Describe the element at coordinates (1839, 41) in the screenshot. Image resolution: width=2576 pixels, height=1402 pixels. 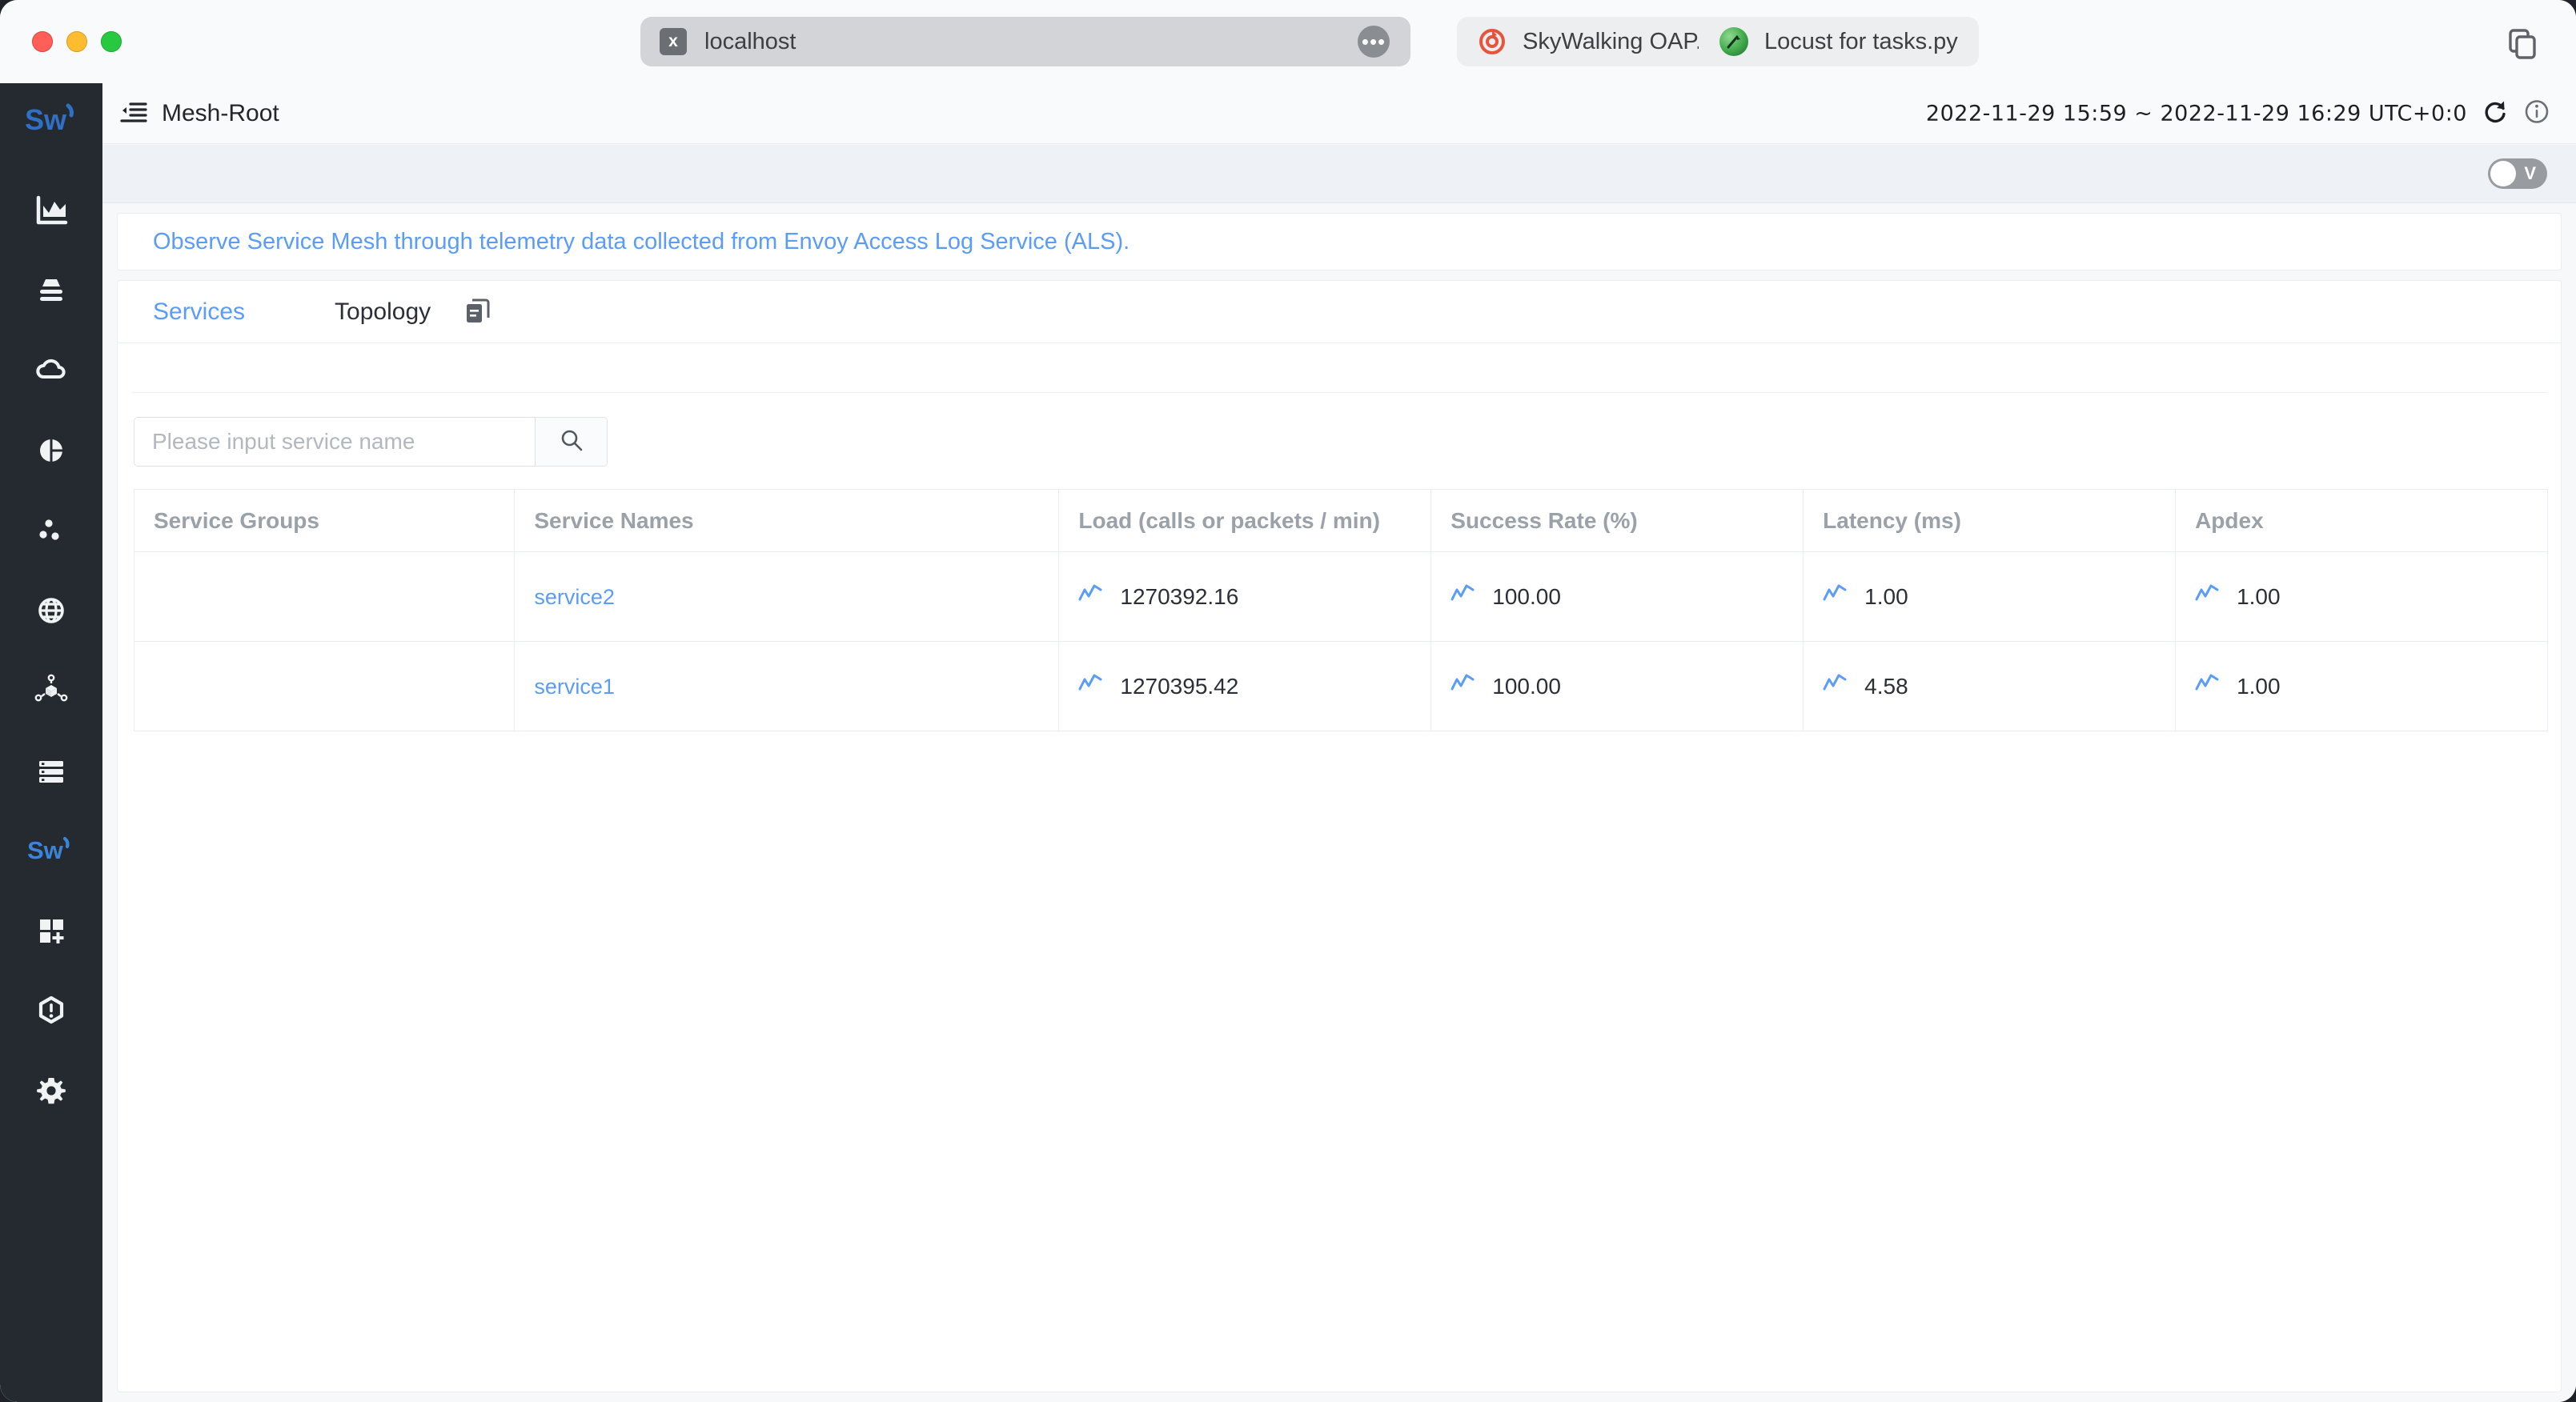
I see `browser-tab-locust: Locust for tasks.py` at that location.